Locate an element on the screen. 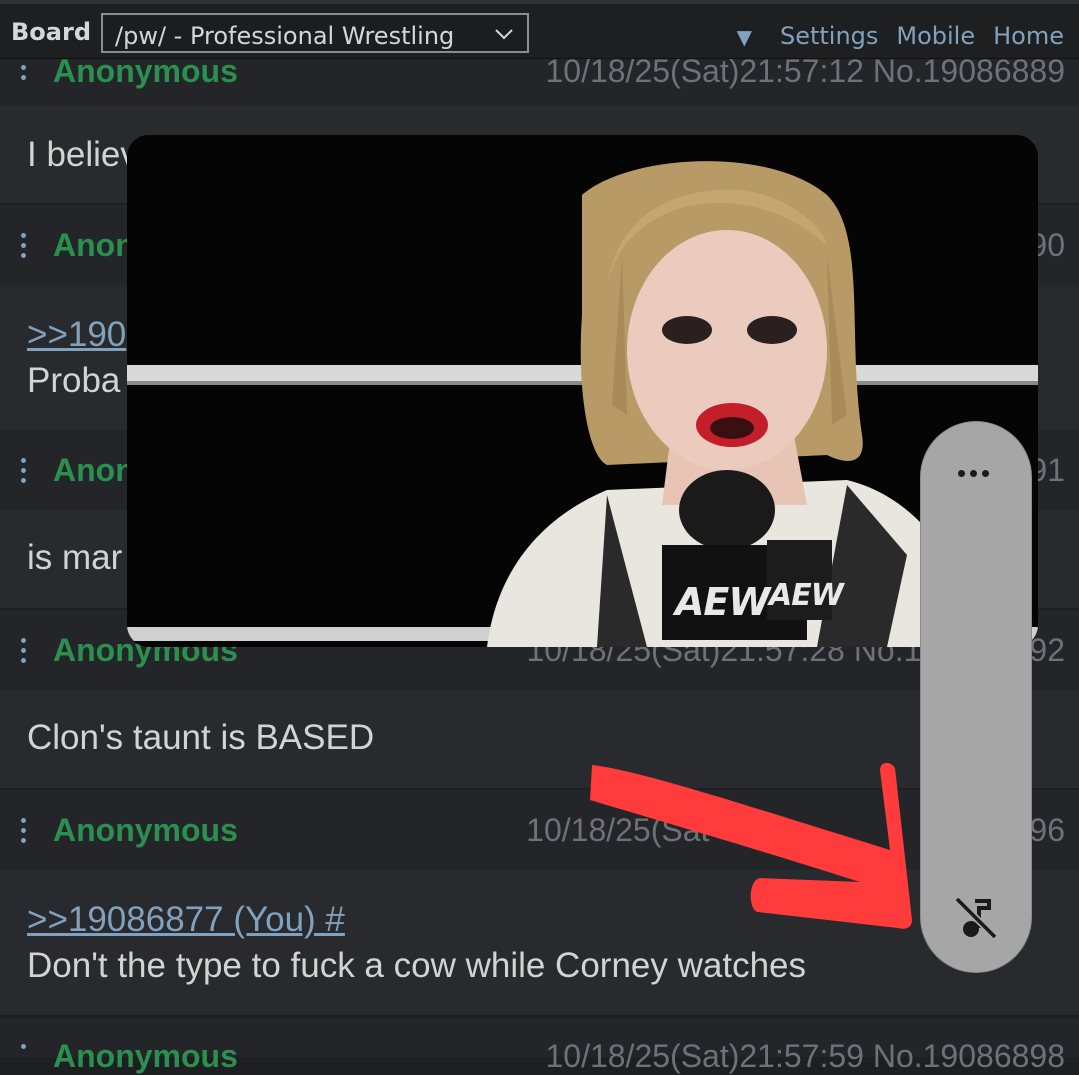 This screenshot has width=1079, height=1075. home-link: Home is located at coordinates (1028, 36).